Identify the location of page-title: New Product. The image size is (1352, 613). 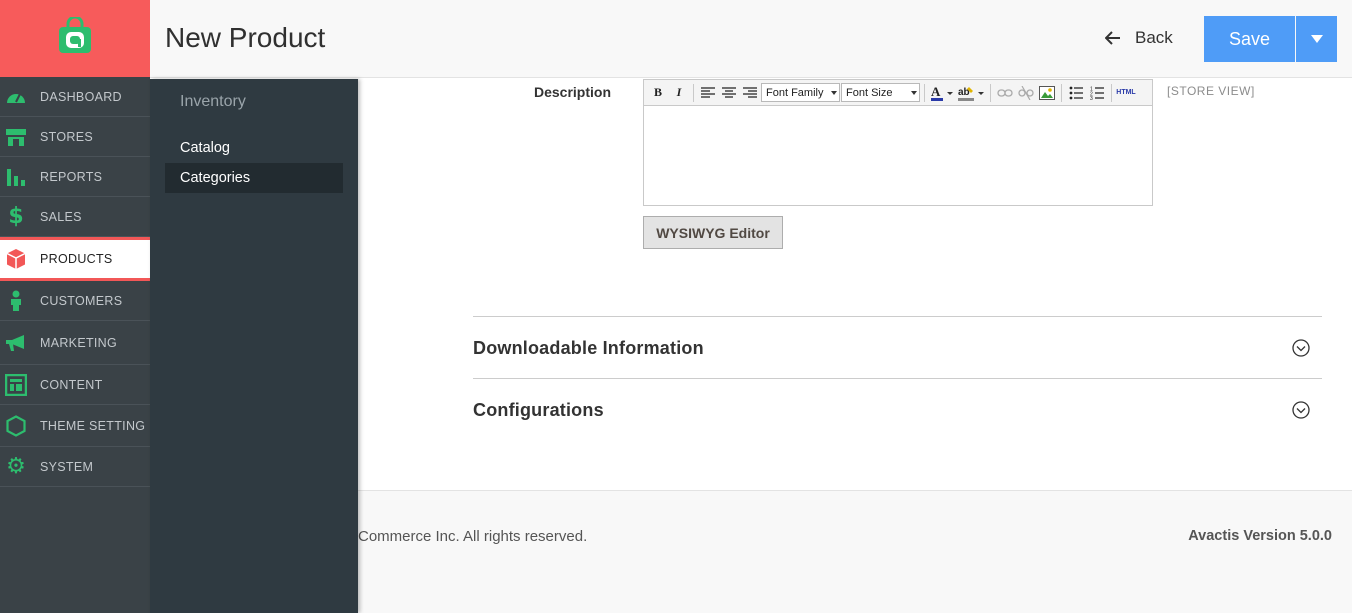
(245, 37).